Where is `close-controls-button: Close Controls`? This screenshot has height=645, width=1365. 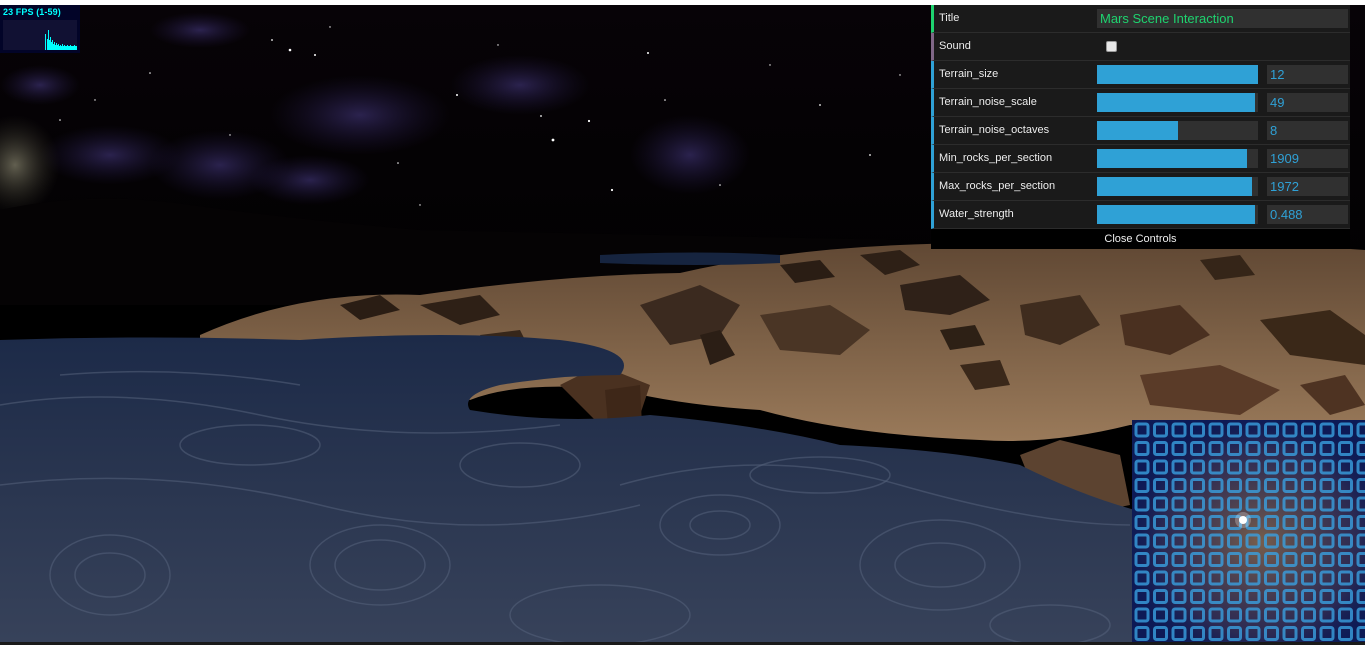
close-controls-button: Close Controls is located at coordinates (1140, 239).